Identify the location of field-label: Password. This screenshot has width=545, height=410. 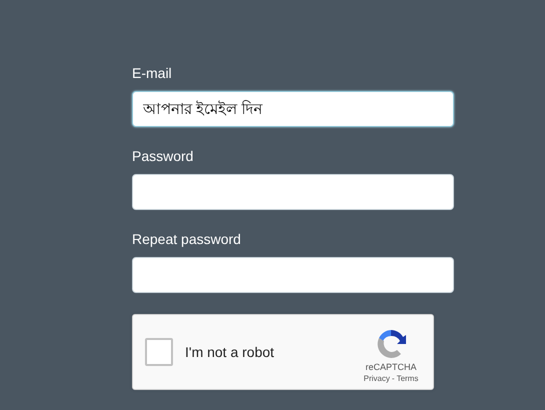
(163, 156).